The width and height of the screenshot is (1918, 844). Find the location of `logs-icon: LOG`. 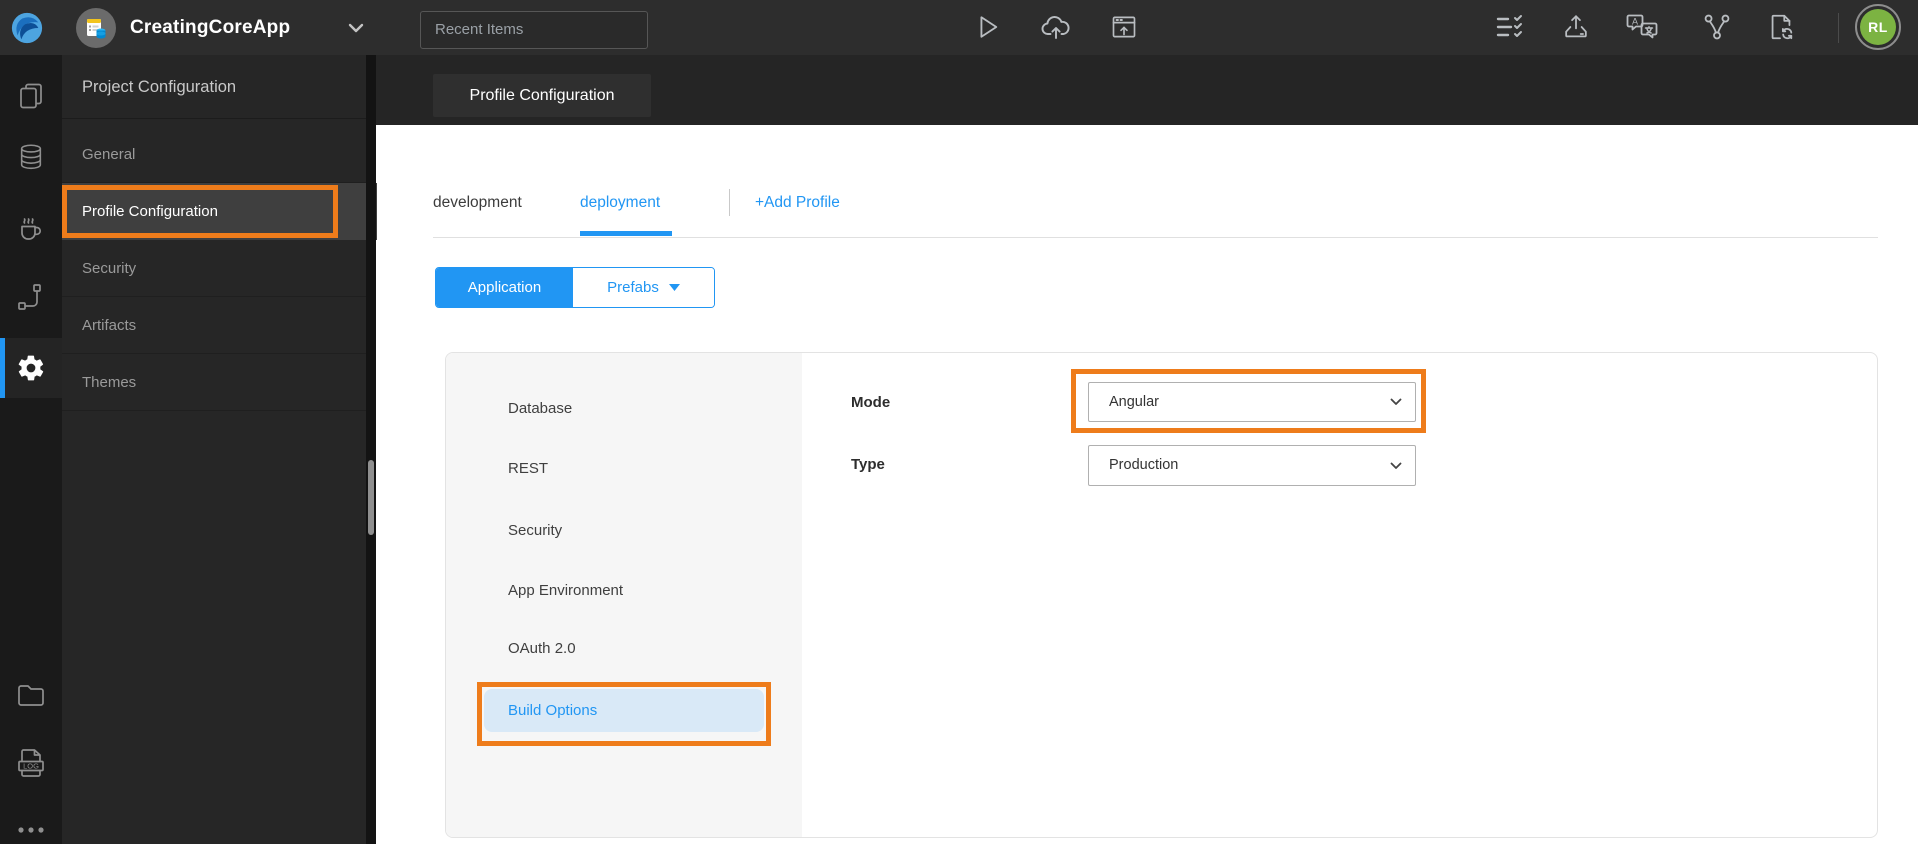

logs-icon: LOG is located at coordinates (31, 763).